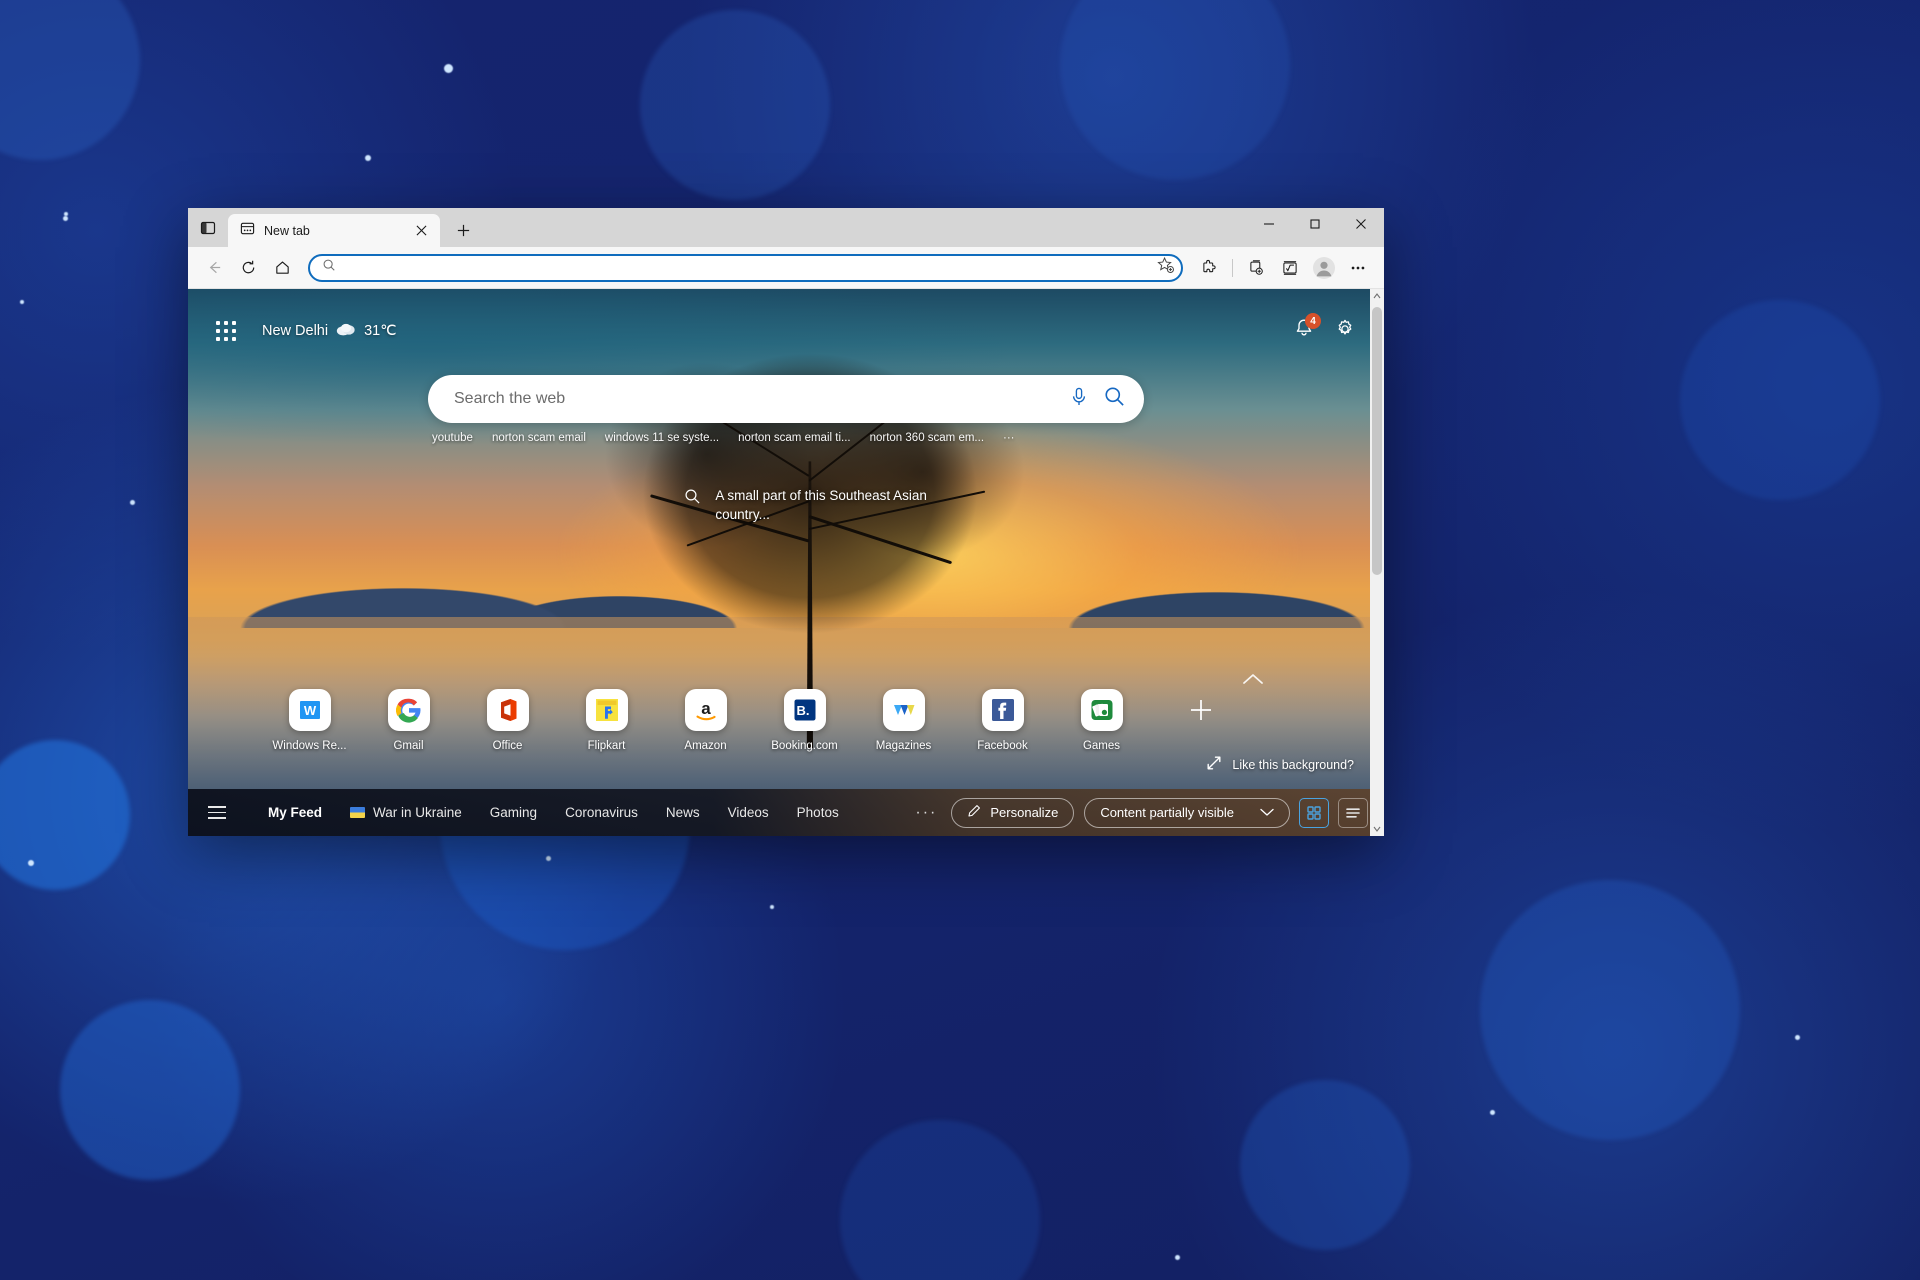 Image resolution: width=1920 pixels, height=1280 pixels. Describe the element at coordinates (1002, 710) in the screenshot. I see `facebook-icon` at that location.